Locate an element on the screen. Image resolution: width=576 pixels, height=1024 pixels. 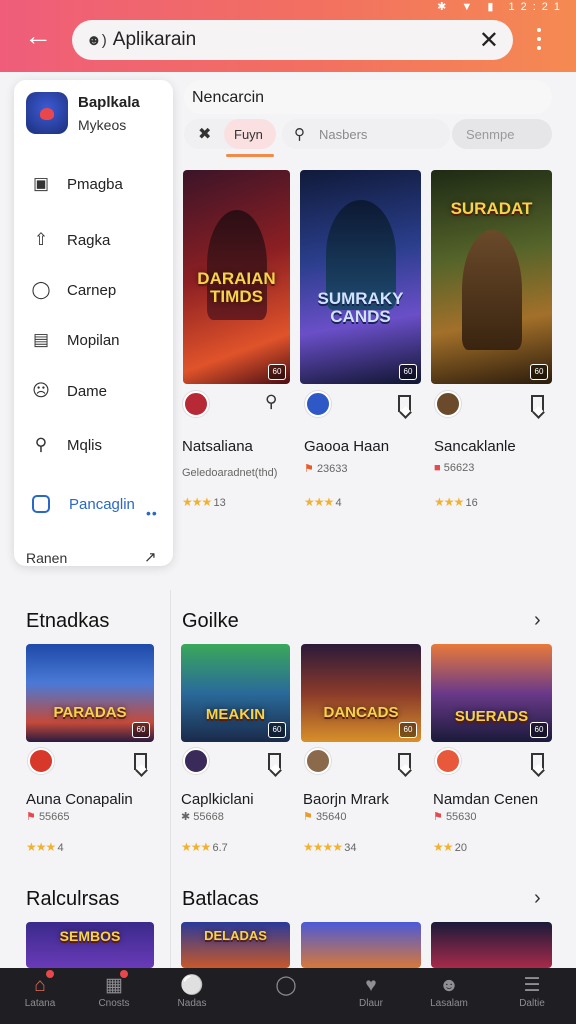
section-title: Batlacas is located at coordinates (220, 899).